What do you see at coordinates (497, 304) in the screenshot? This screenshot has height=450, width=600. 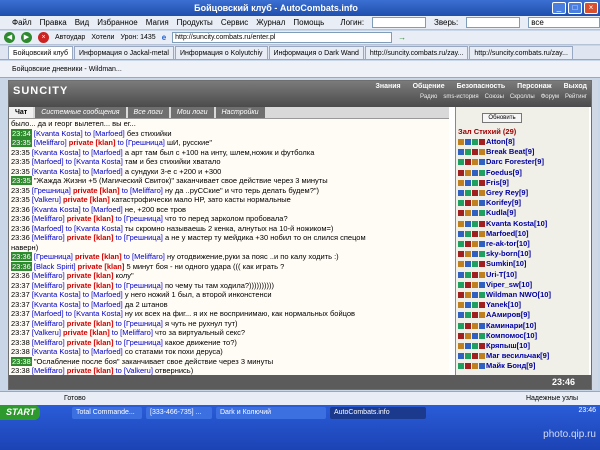 I see `user-name: Yanek` at bounding box center [497, 304].